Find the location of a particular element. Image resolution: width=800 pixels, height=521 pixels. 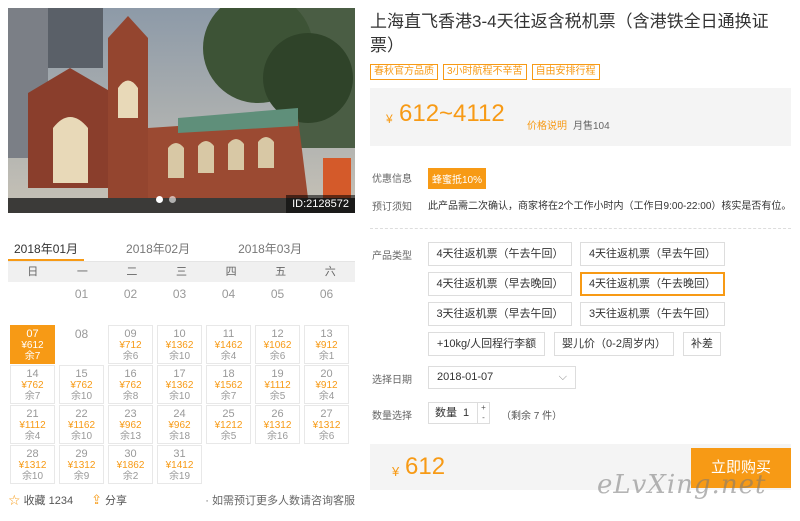

calendar-day: 07 ¥612 余7 is located at coordinates (32, 344).